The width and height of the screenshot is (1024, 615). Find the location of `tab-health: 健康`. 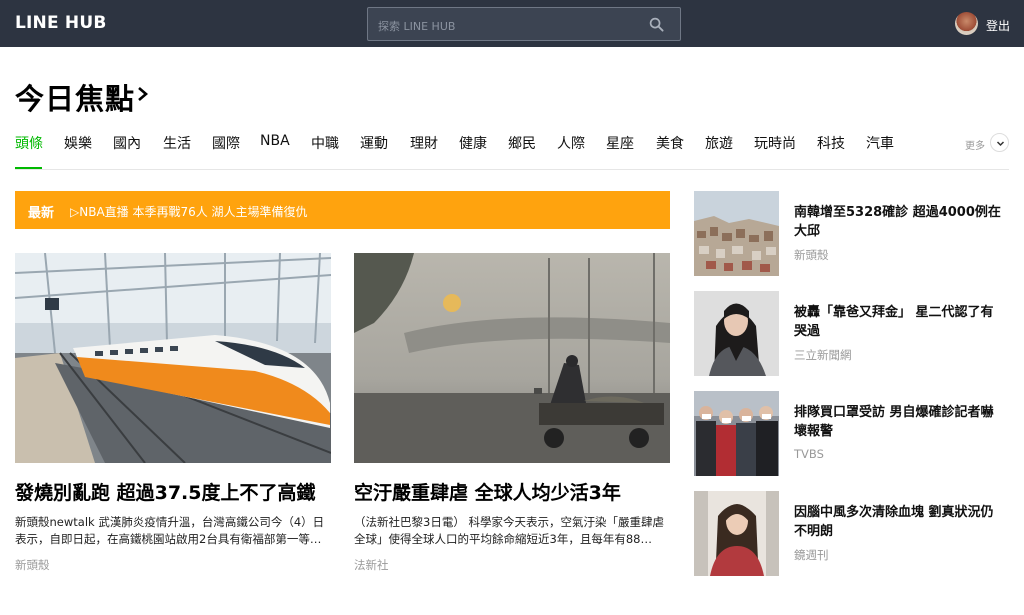

tab-health: 健康 is located at coordinates (473, 143).